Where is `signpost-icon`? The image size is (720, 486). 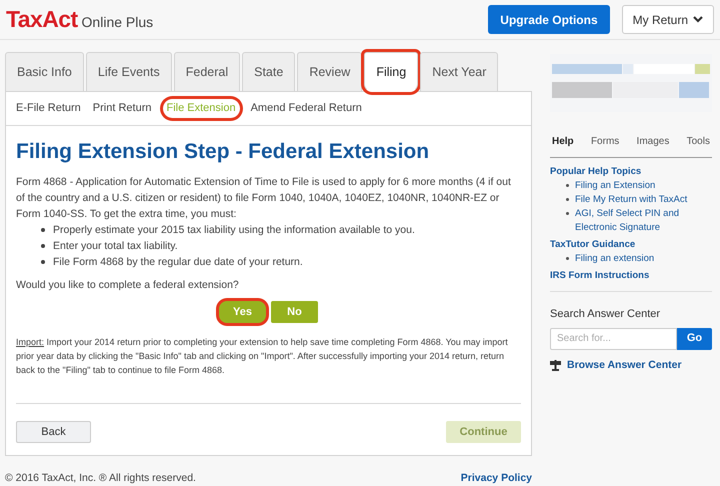 signpost-icon is located at coordinates (555, 365).